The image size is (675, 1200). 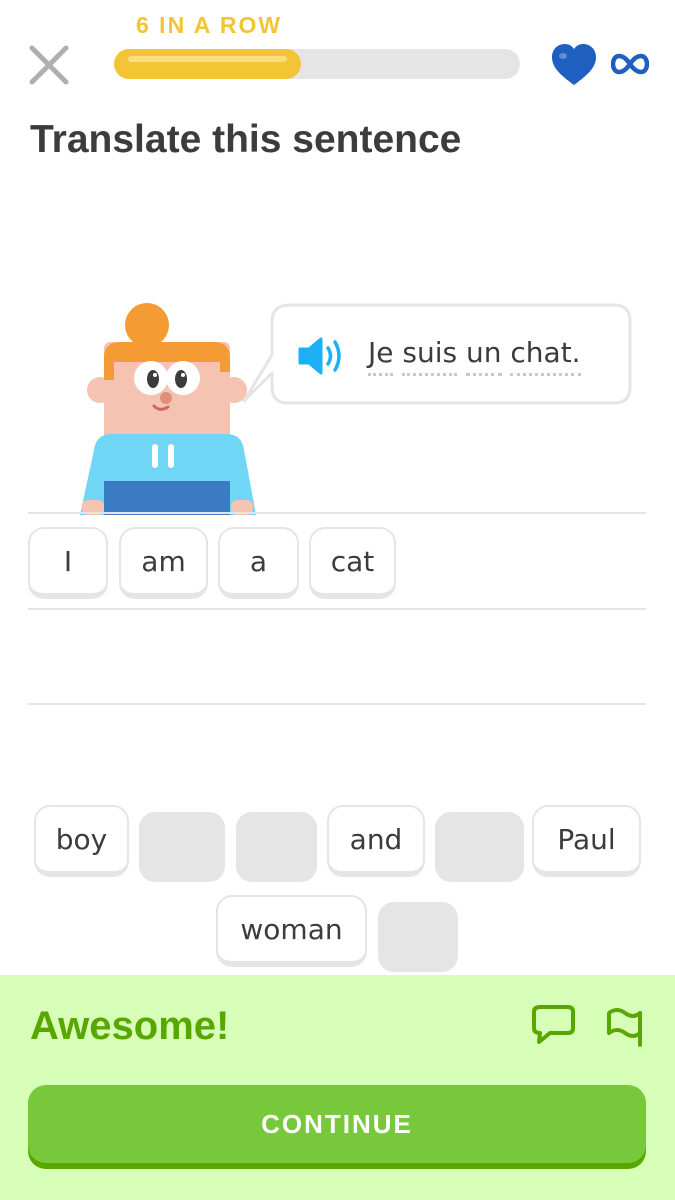 What do you see at coordinates (430, 356) in the screenshot?
I see `sentence-word: suis` at bounding box center [430, 356].